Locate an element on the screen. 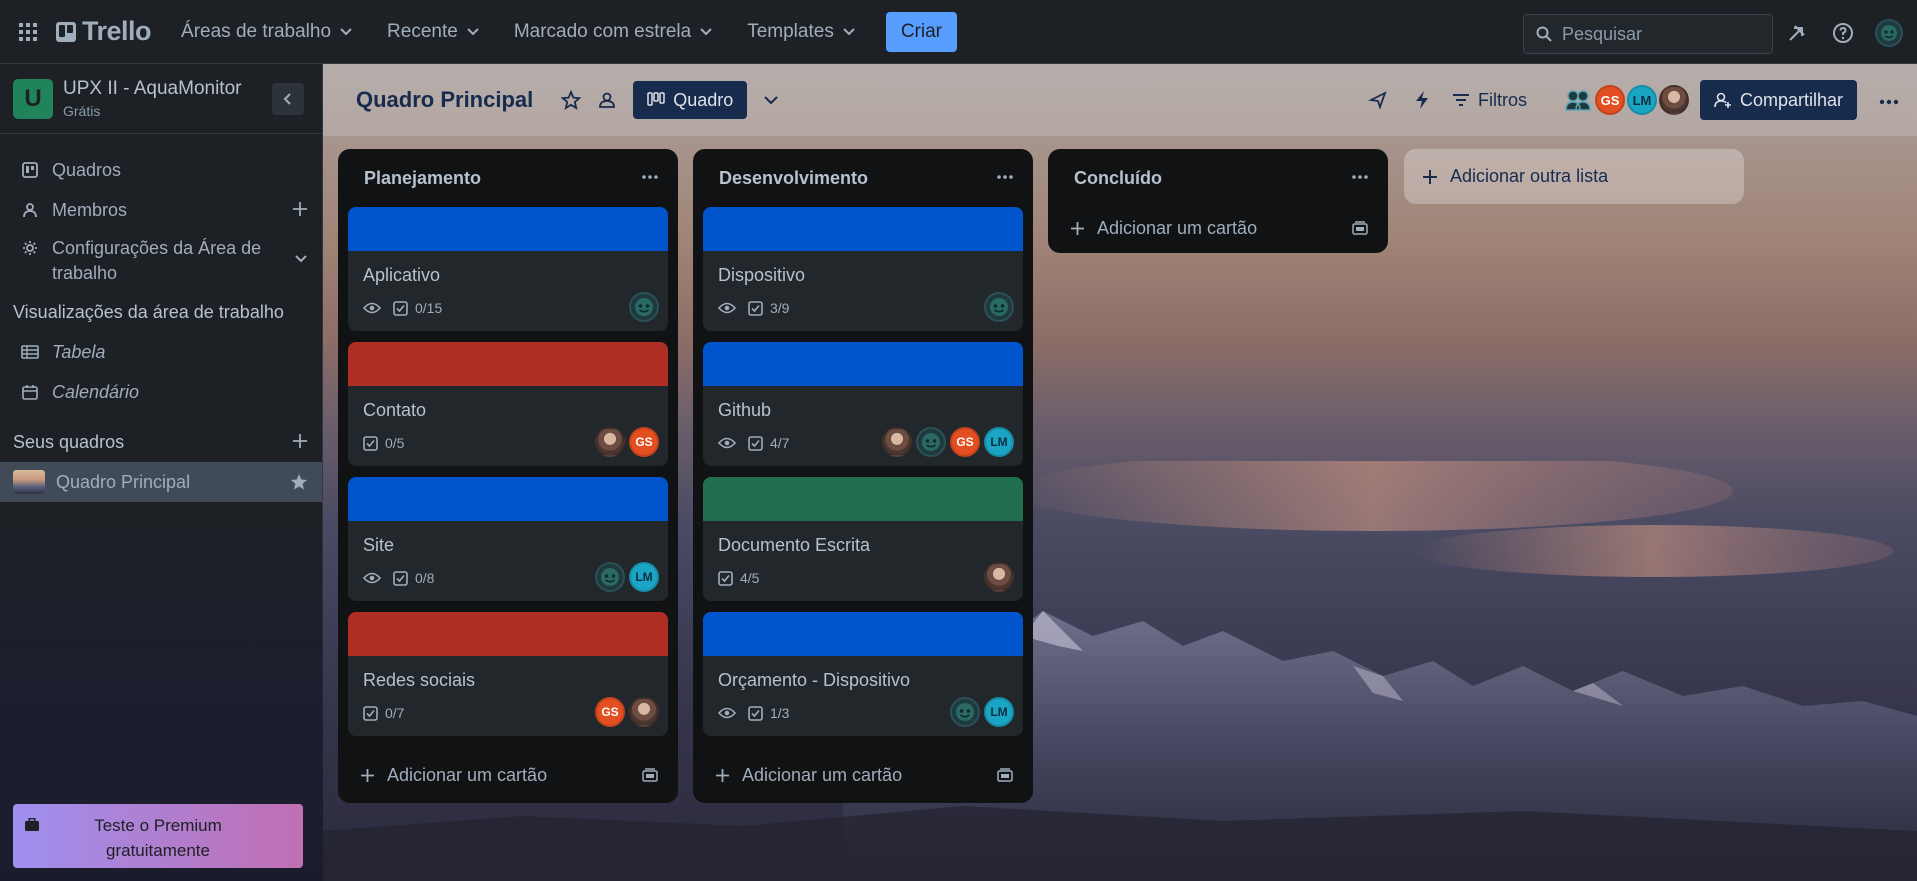 This screenshot has height=881, width=1917. filters-button: Filtros is located at coordinates (1489, 100).